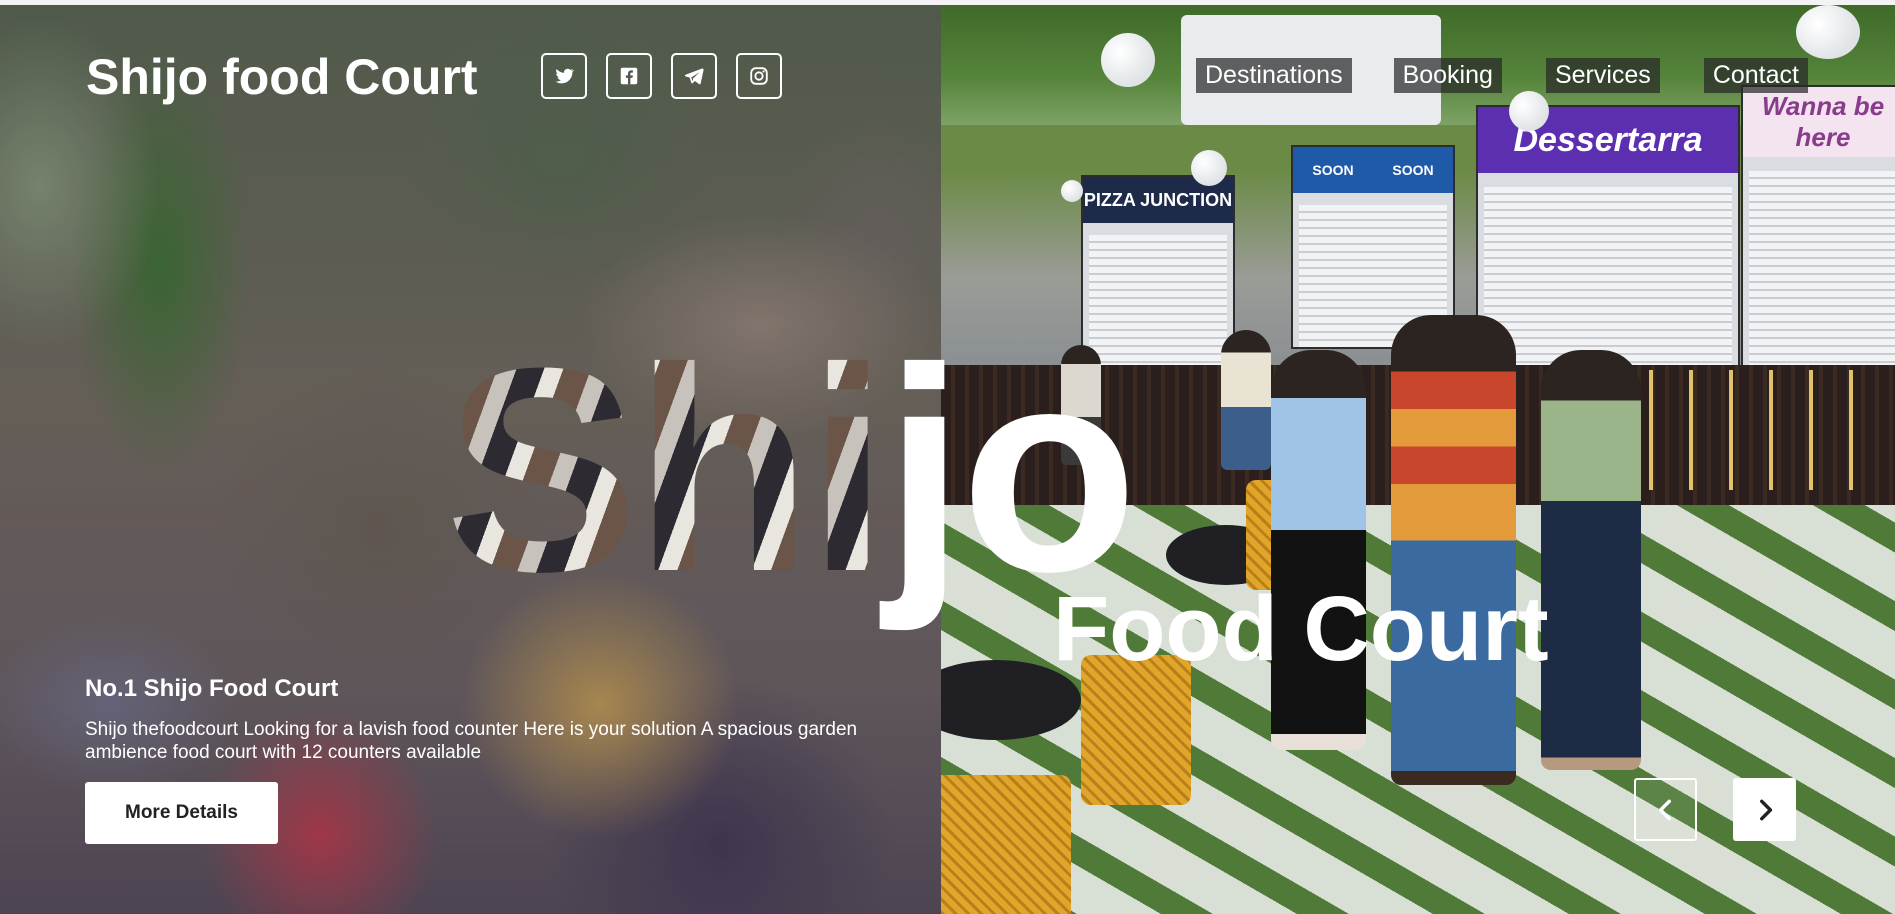 This screenshot has height=914, width=1895. What do you see at coordinates (1591, 560) in the screenshot?
I see `person-green-top` at bounding box center [1591, 560].